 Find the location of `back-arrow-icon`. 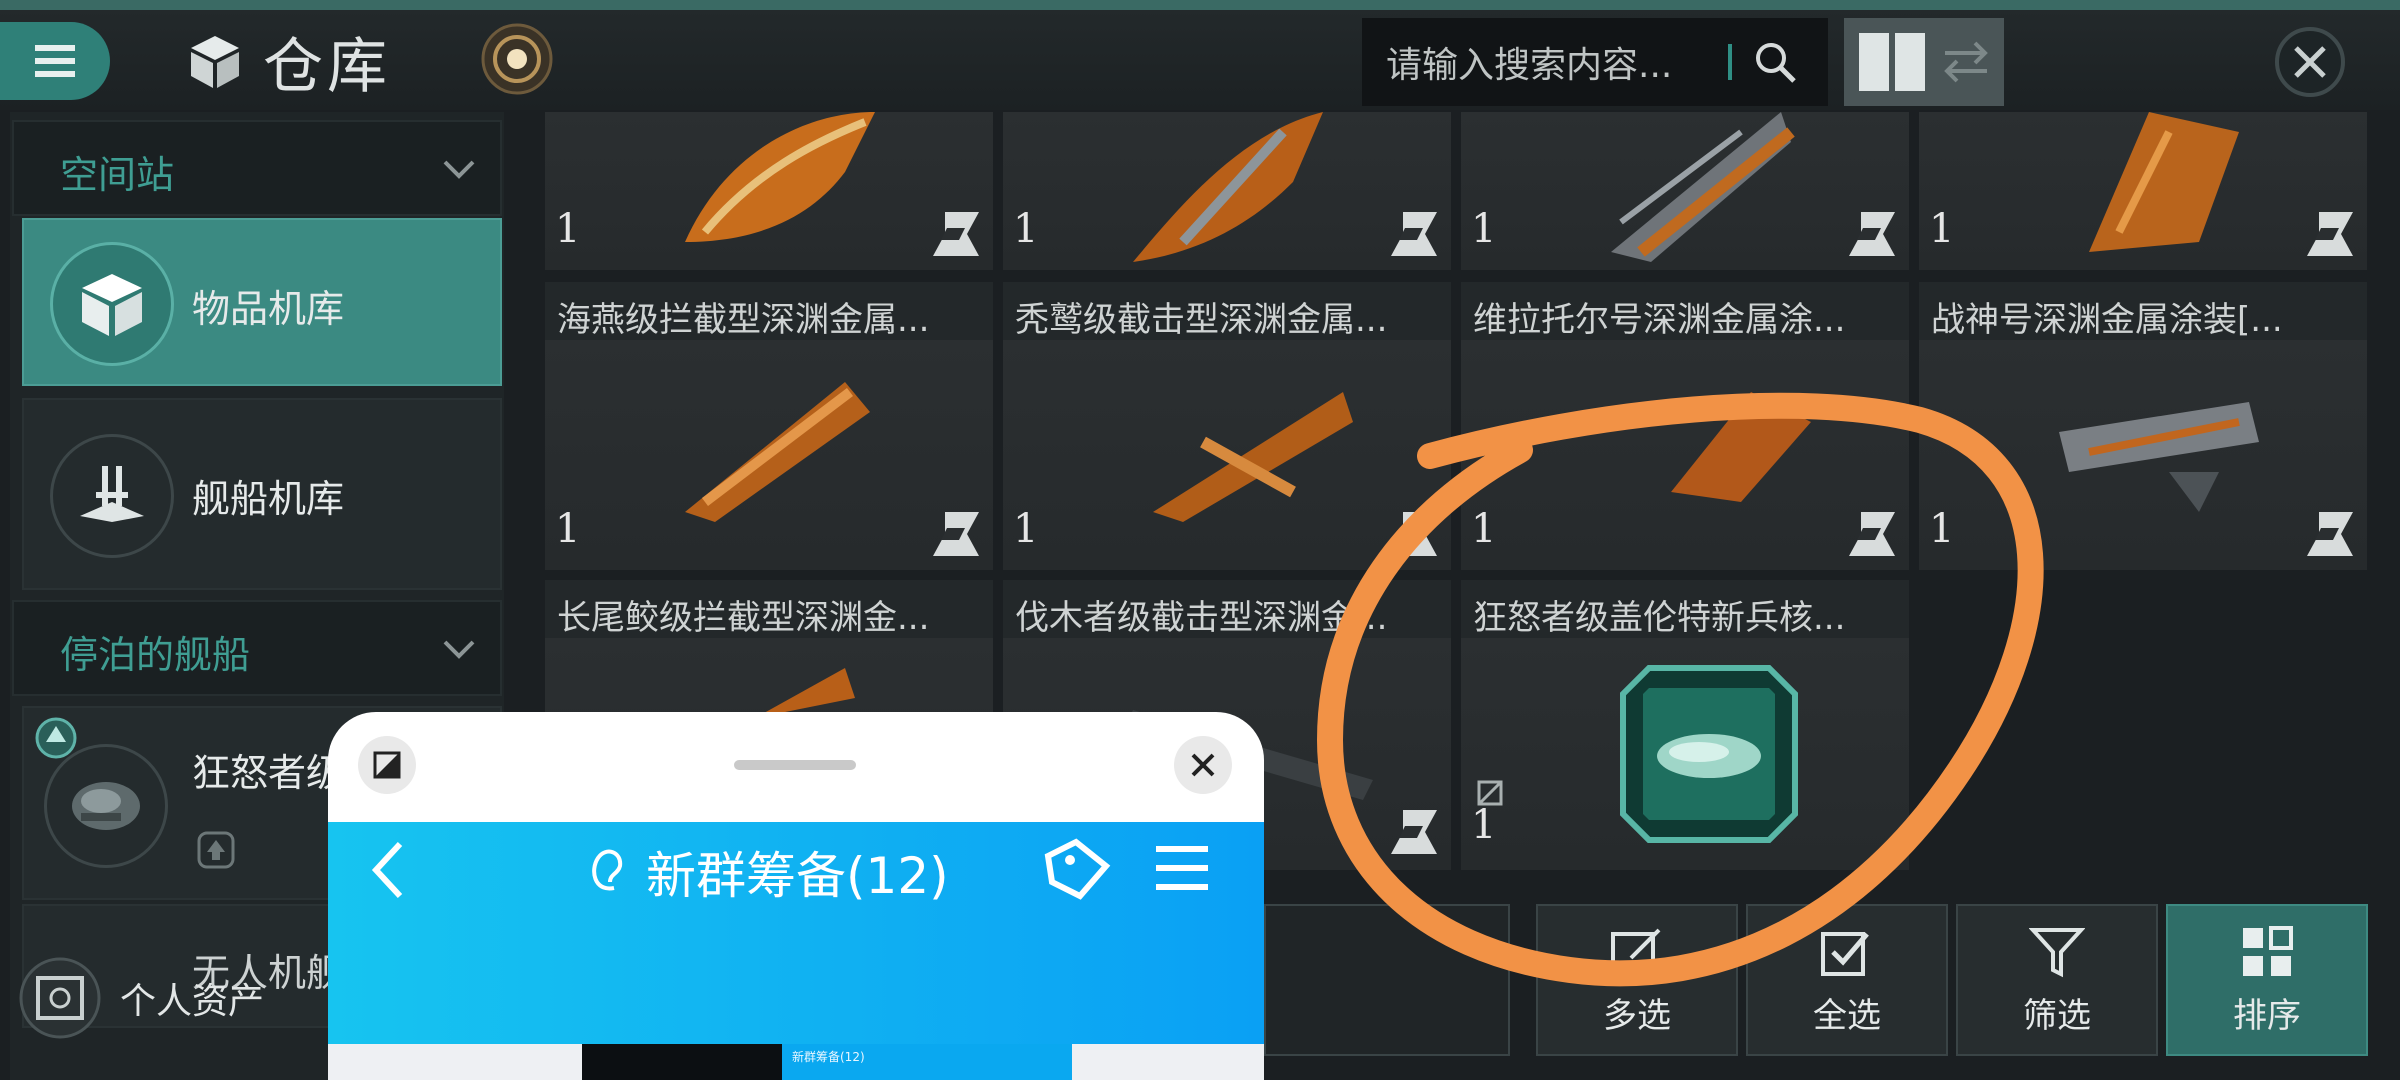

back-arrow-icon is located at coordinates (388, 870).